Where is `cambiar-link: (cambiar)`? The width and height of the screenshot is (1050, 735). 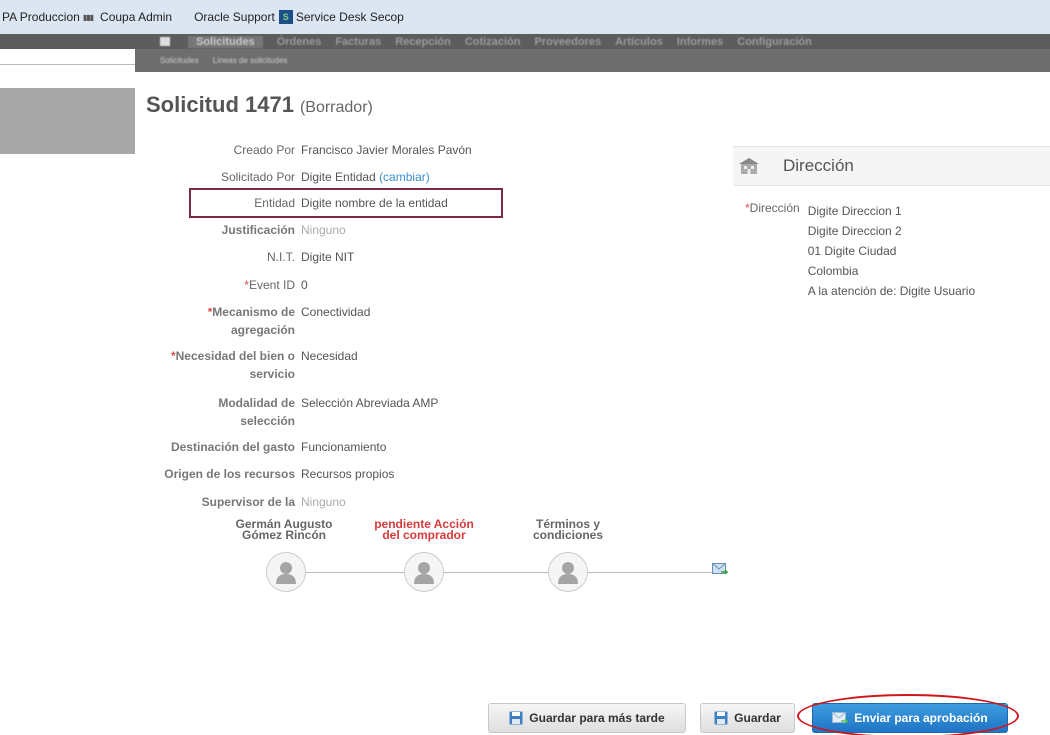
cambiar-link: (cambiar) is located at coordinates (404, 177).